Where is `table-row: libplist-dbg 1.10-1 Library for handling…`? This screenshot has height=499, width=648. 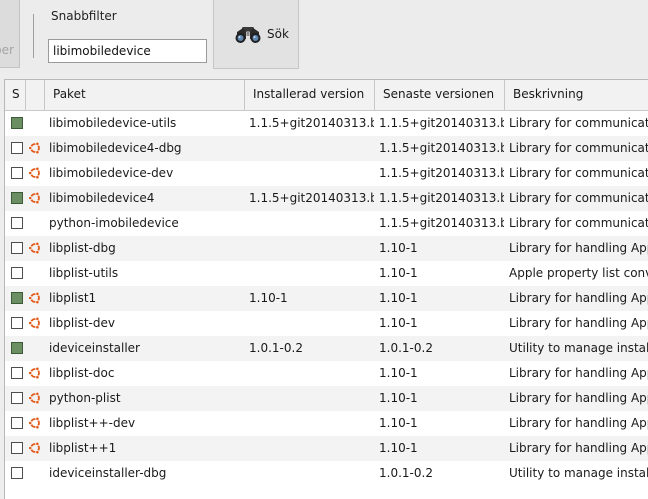 table-row: libplist-dbg 1.10-1 Library for handling… is located at coordinates (326, 248).